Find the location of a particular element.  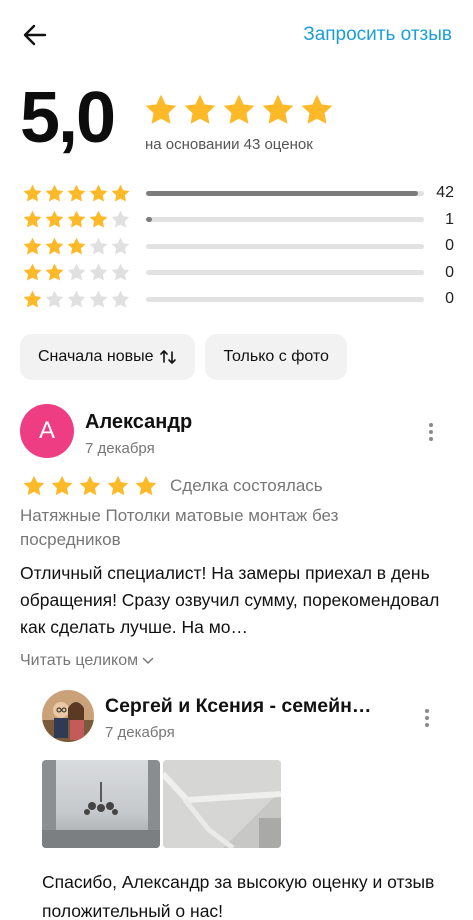

reply-photos is located at coordinates (161, 804).